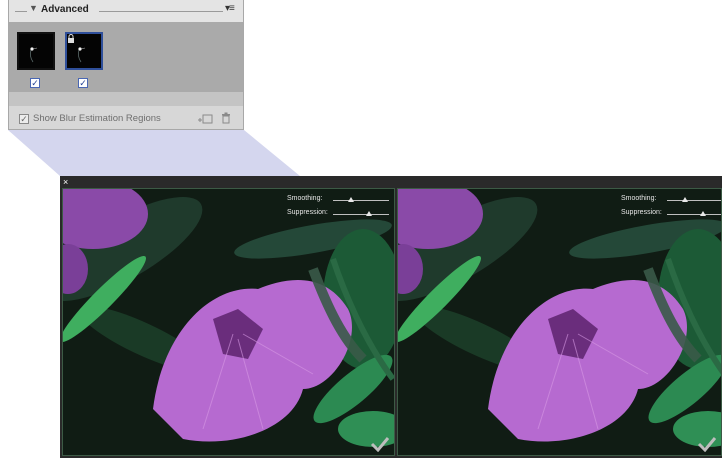  What do you see at coordinates (161, 11) in the screenshot?
I see `header-divider-right` at bounding box center [161, 11].